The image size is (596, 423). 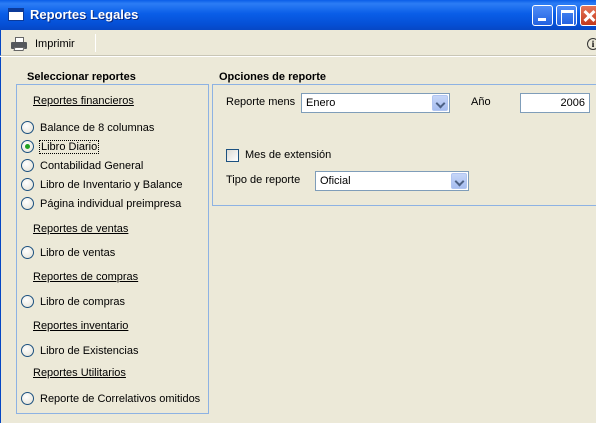 What do you see at coordinates (27, 146) in the screenshot?
I see `radio-indicator-selected` at bounding box center [27, 146].